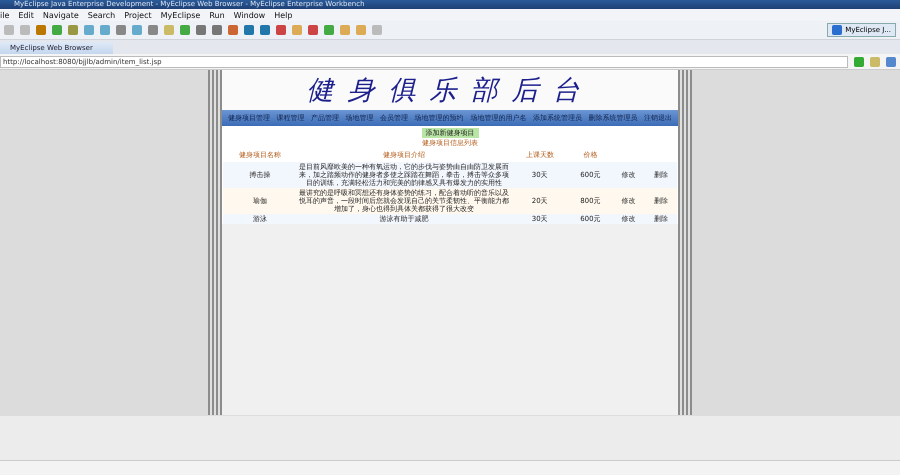 The image size is (900, 475). Describe the element at coordinates (180, 15) in the screenshot. I see `menu-item: MyEclipse` at that location.